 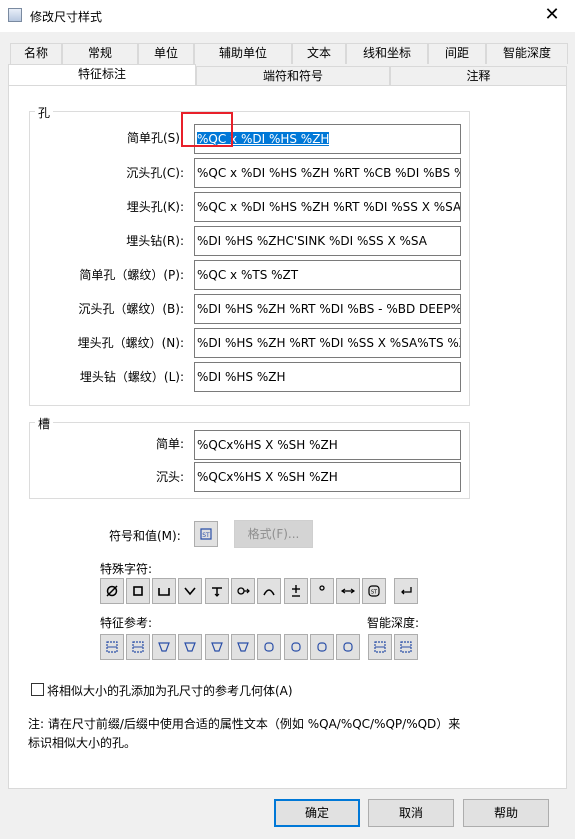 I want to click on cbore-depth-ref-icon, so click(x=190, y=647).